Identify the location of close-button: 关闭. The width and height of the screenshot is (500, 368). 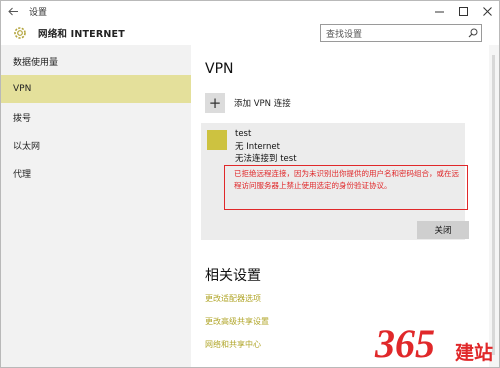
(443, 230).